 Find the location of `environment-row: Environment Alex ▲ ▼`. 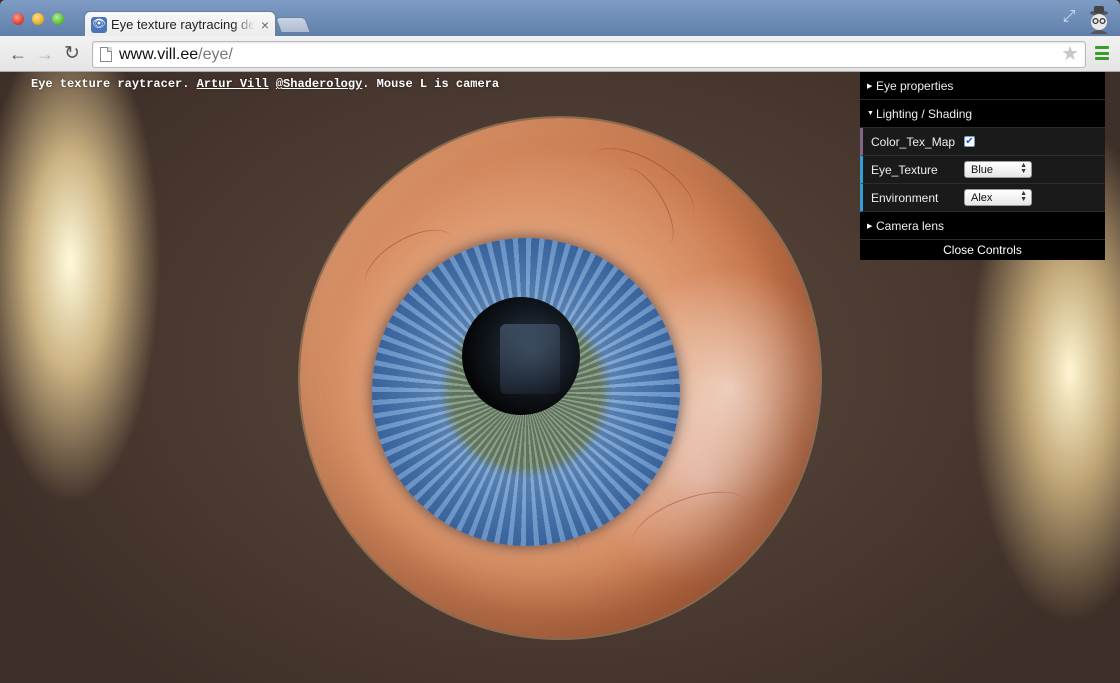

environment-row: Environment Alex ▲ ▼ is located at coordinates (982, 198).